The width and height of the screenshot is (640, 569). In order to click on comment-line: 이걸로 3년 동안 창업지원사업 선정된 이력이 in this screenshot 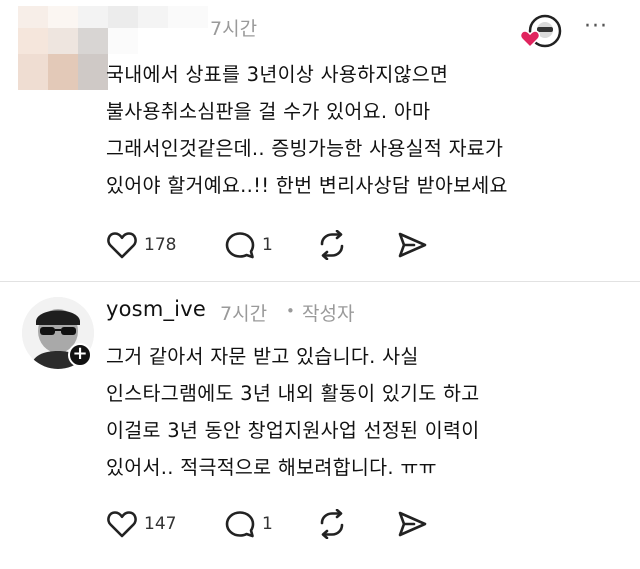, I will do `click(293, 430)`.